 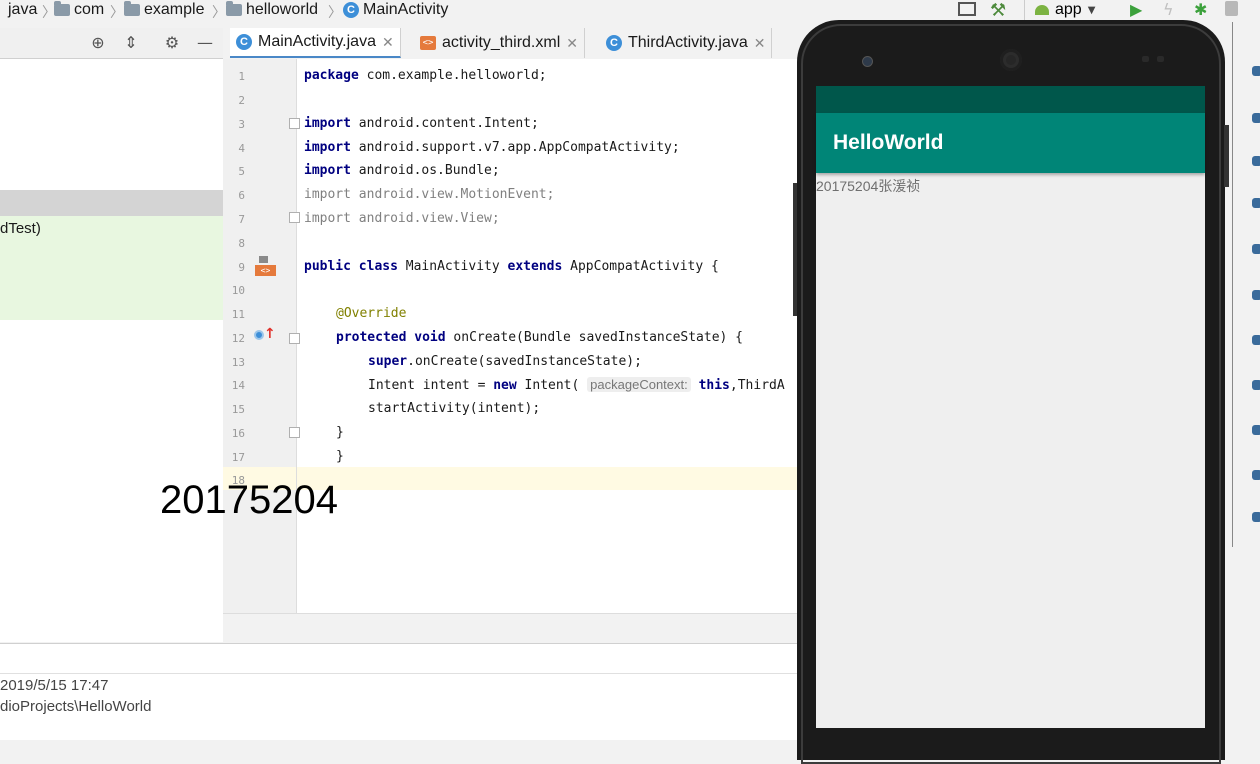 I want to click on tree-item-label: dTest), so click(x=20, y=228).